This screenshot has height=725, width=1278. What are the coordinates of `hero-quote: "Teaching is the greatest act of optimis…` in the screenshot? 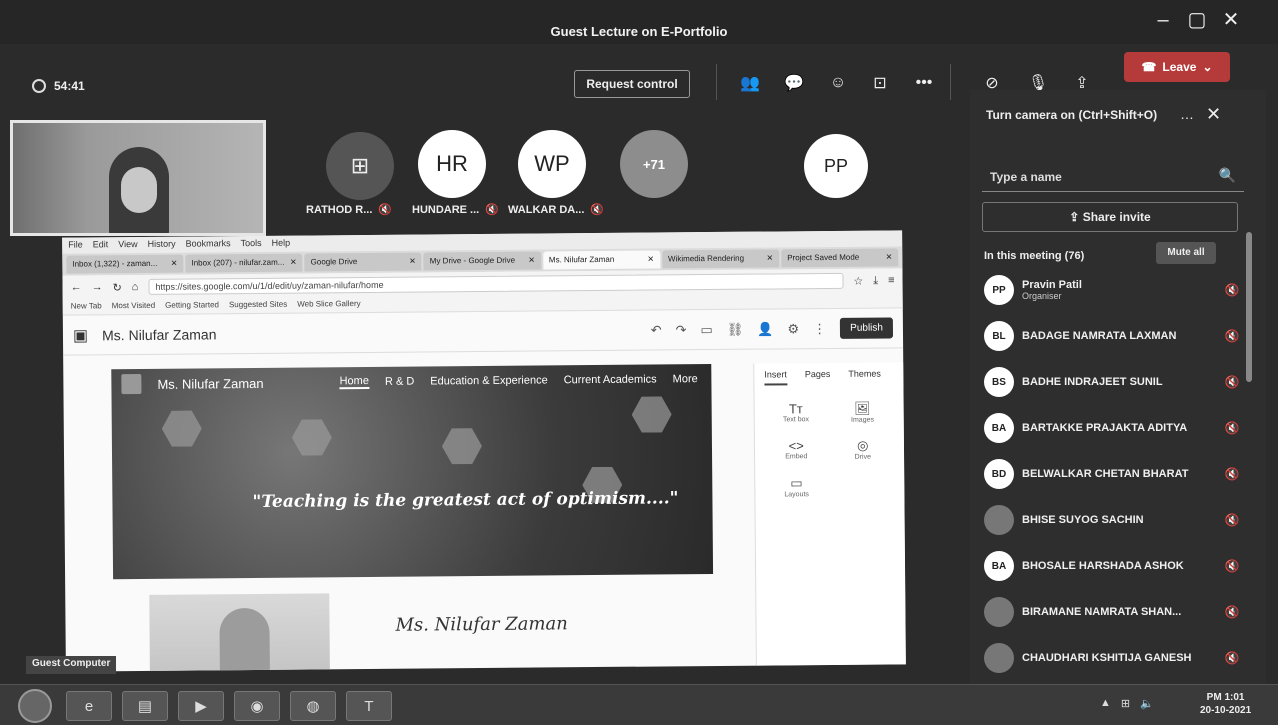 It's located at (465, 500).